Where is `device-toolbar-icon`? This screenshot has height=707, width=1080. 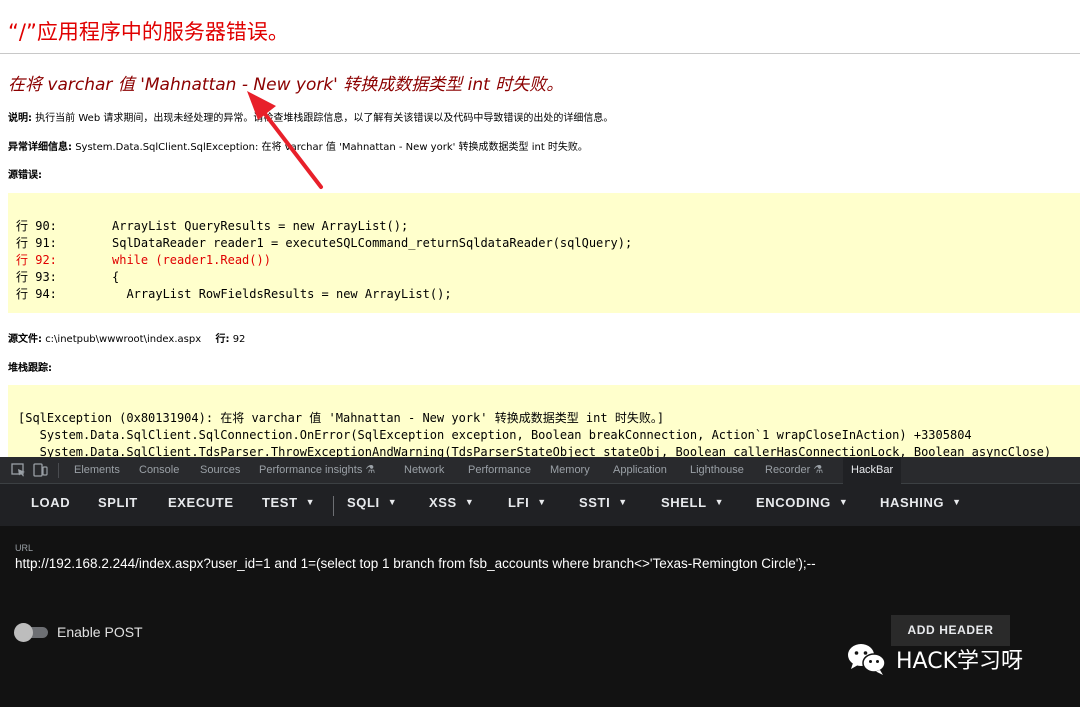
device-toolbar-icon is located at coordinates (40, 470).